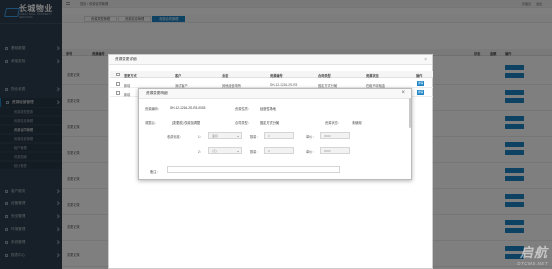 This screenshot has width=552, height=269. Describe the element at coordinates (419, 76) in the screenshot. I see `column-header: 操作` at that location.